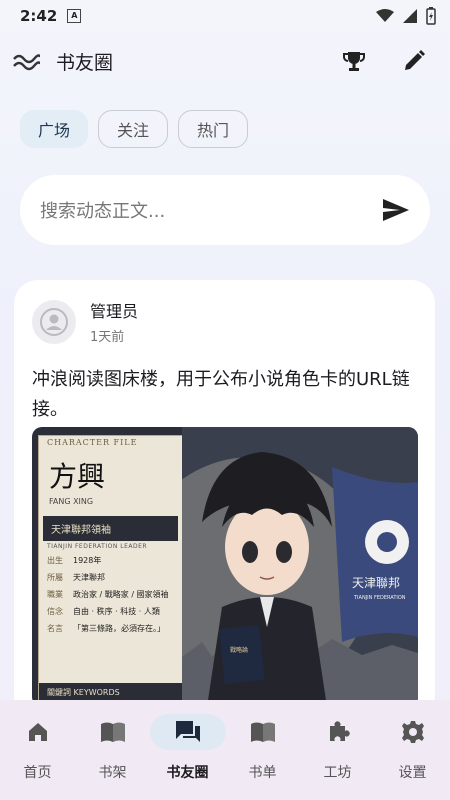  What do you see at coordinates (412, 773) in the screenshot?
I see `nav-label: 设置` at bounding box center [412, 773].